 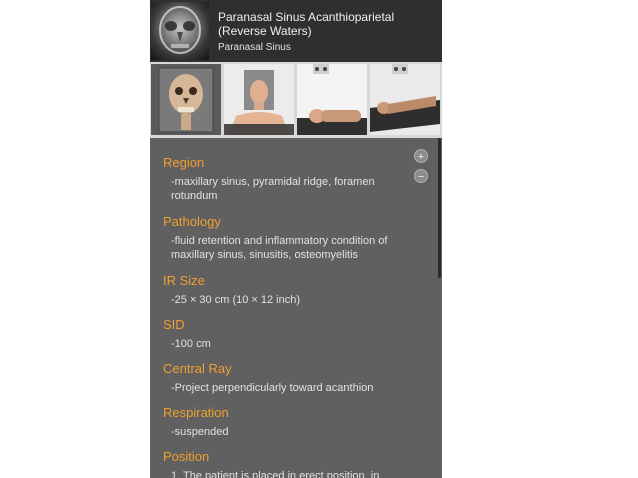 I want to click on section-title-pathology: Pathology, so click(x=192, y=221).